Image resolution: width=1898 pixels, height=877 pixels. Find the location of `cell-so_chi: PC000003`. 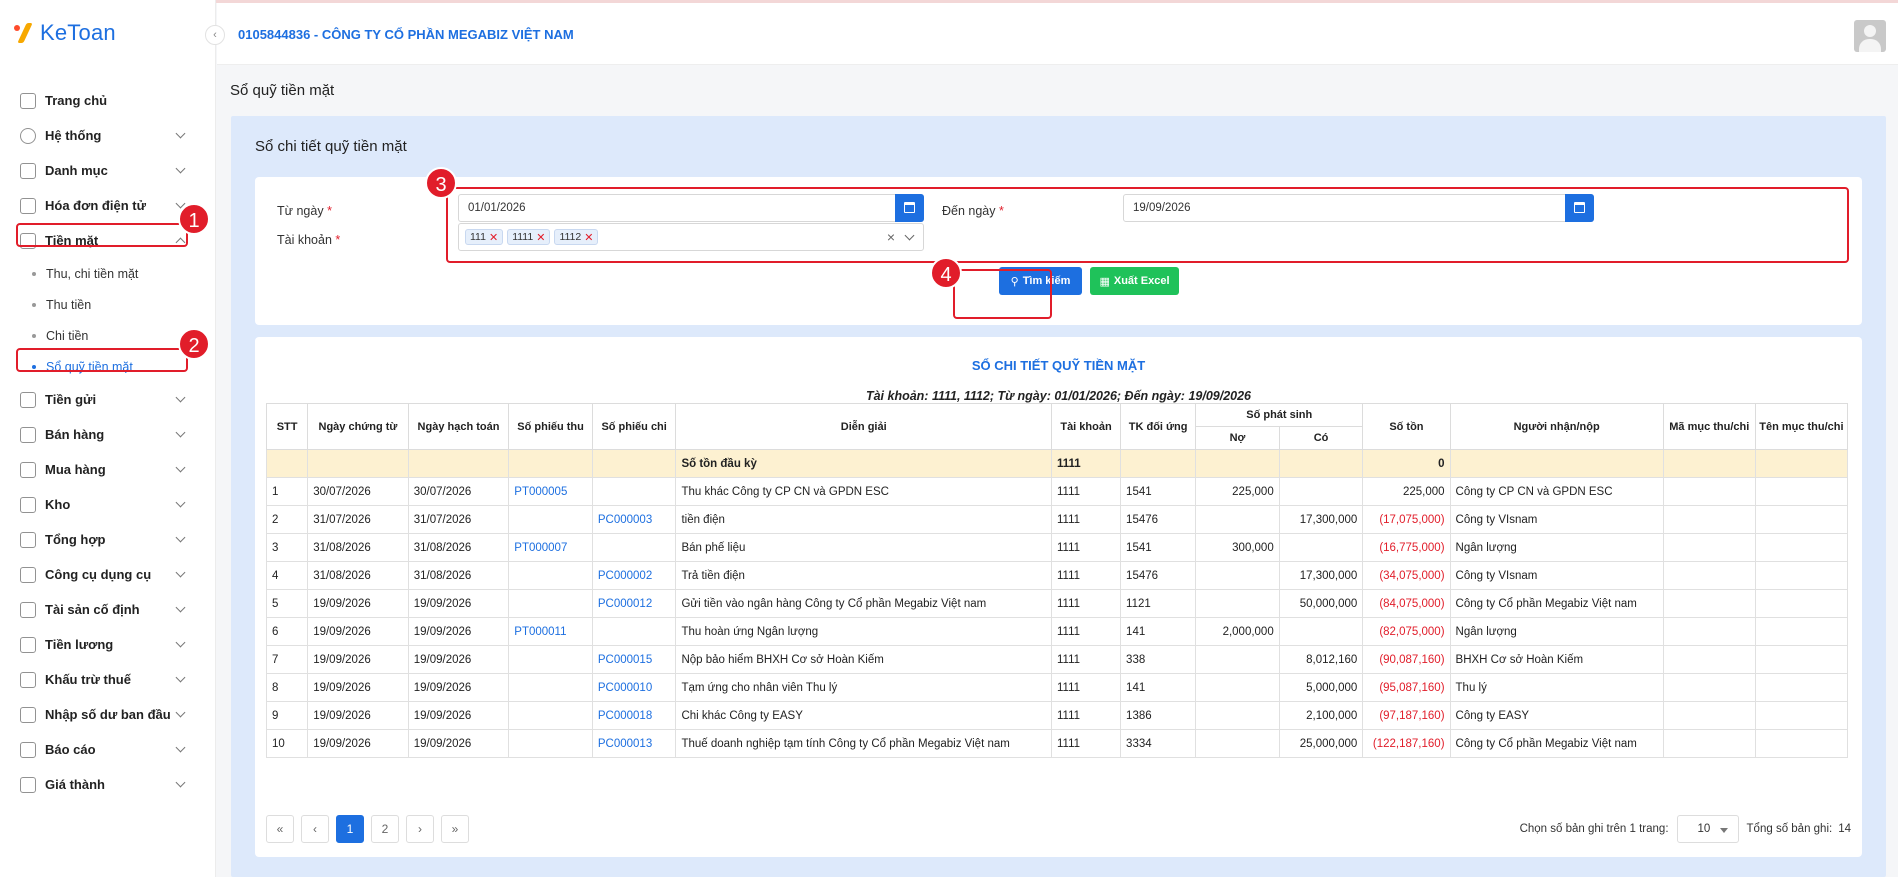

cell-so_chi: PC000003 is located at coordinates (634, 519).